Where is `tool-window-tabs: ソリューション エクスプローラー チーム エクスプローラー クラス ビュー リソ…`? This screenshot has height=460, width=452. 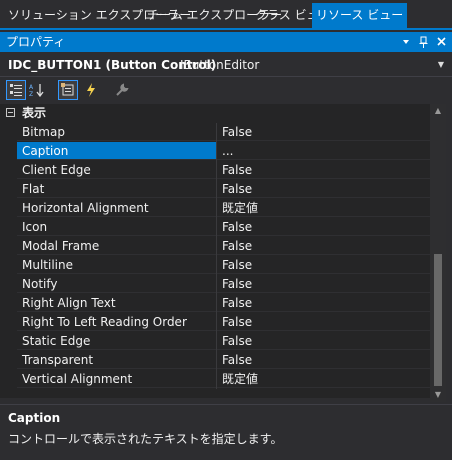
tool-window-tabs: ソリューション エクスプローラー チーム エクスプローラー クラス ビュー リソ… is located at coordinates (226, 15).